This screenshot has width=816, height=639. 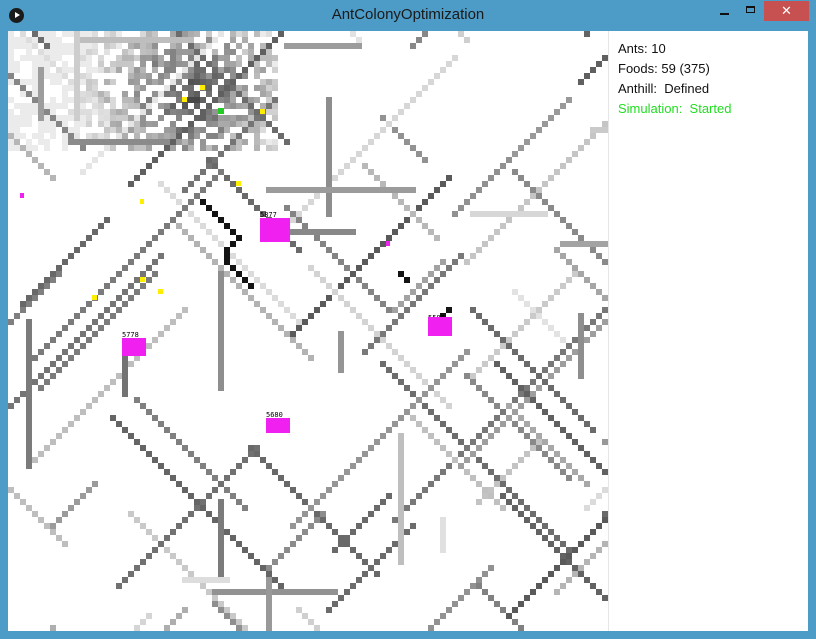 I want to click on close-button: ✕, so click(x=786, y=11).